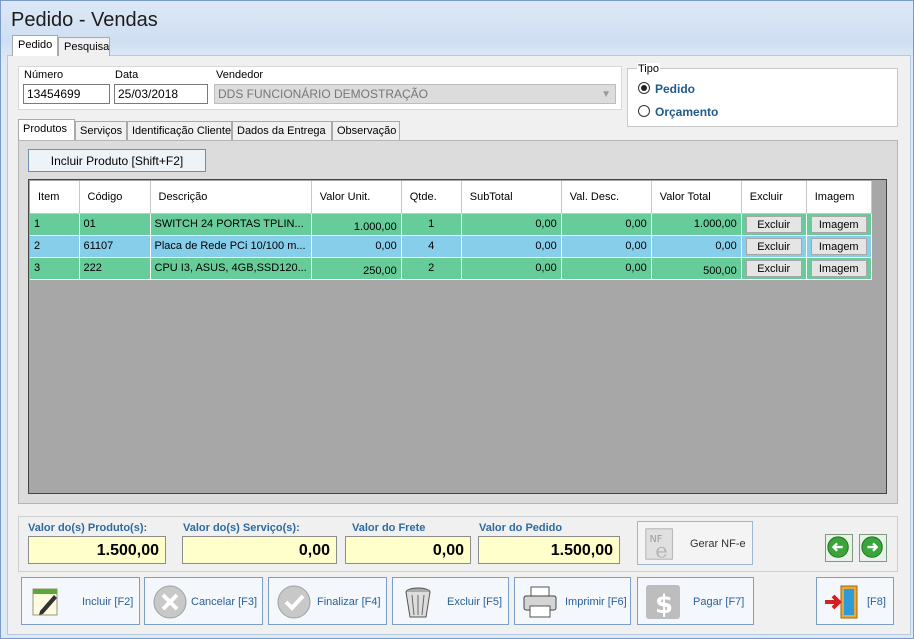 The height and width of the screenshot is (639, 914). I want to click on incluir-produto-button: Incluir Produto [Shift+F2], so click(117, 160).